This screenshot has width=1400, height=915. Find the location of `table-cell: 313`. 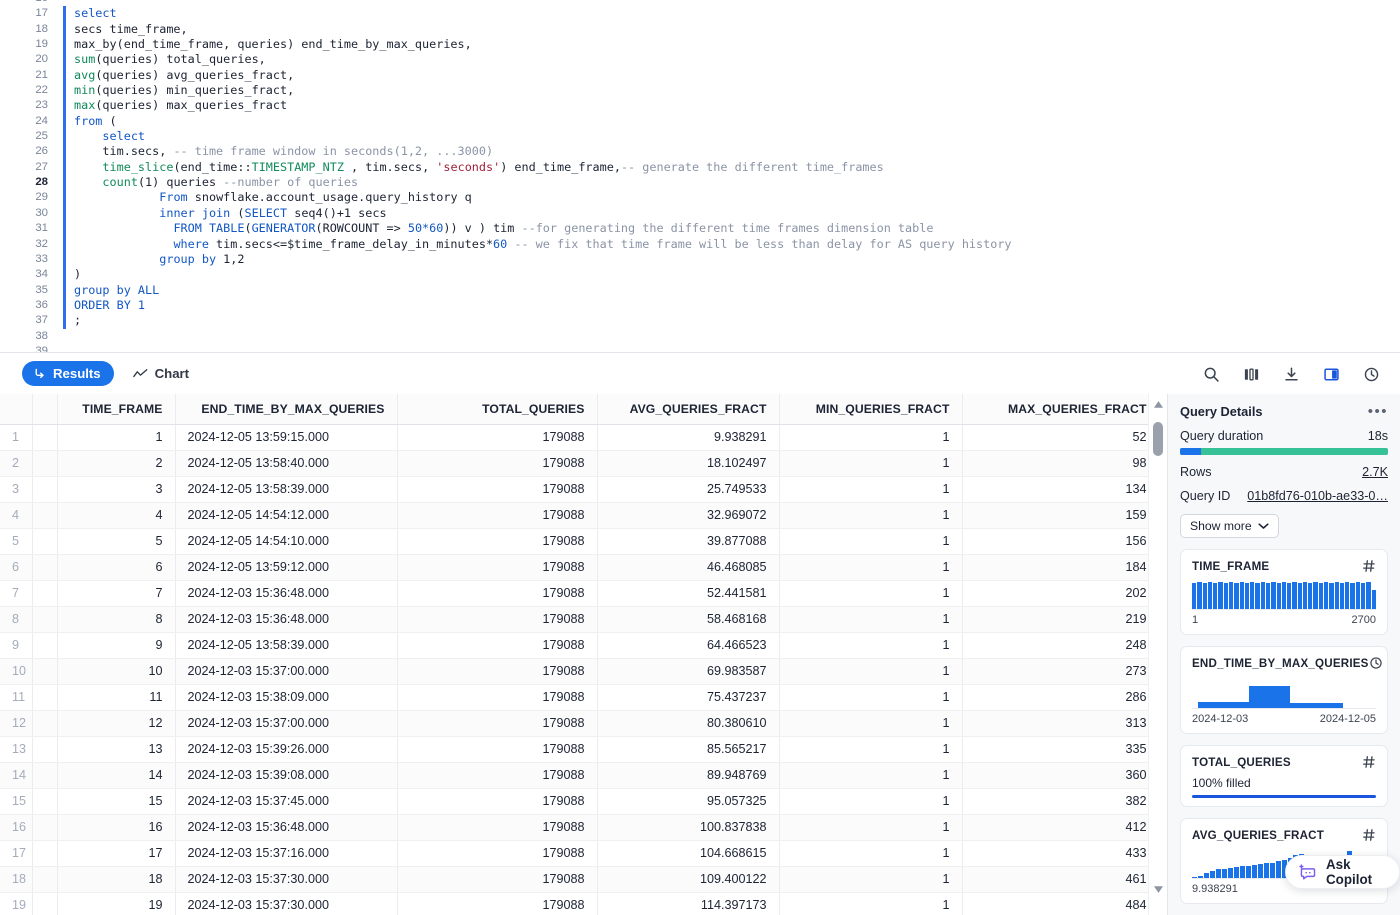

table-cell: 313 is located at coordinates (1061, 723).